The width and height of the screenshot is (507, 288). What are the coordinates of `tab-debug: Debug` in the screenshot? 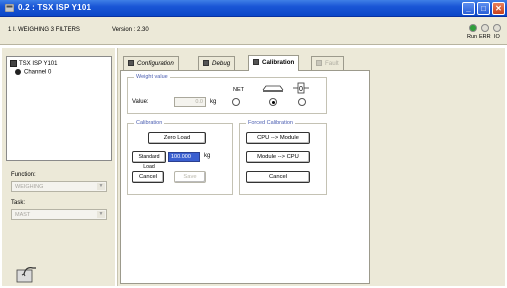 It's located at (217, 63).